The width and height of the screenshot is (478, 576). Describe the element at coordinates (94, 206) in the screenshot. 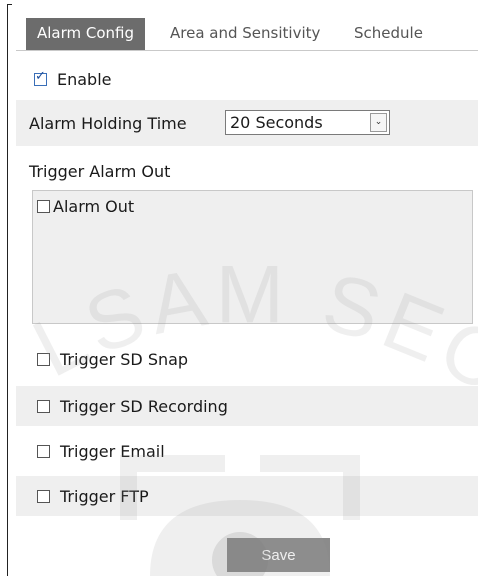

I see `alarm-out-label: Alarm Out` at that location.